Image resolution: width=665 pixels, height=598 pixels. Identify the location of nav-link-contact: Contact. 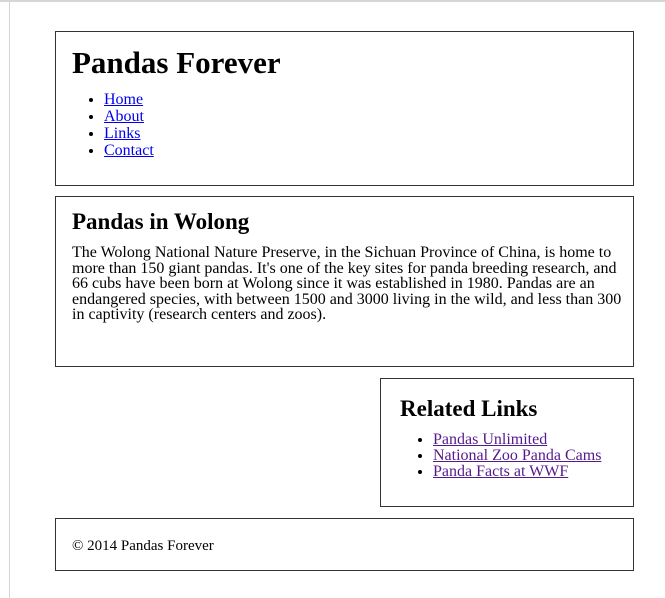
(129, 150).